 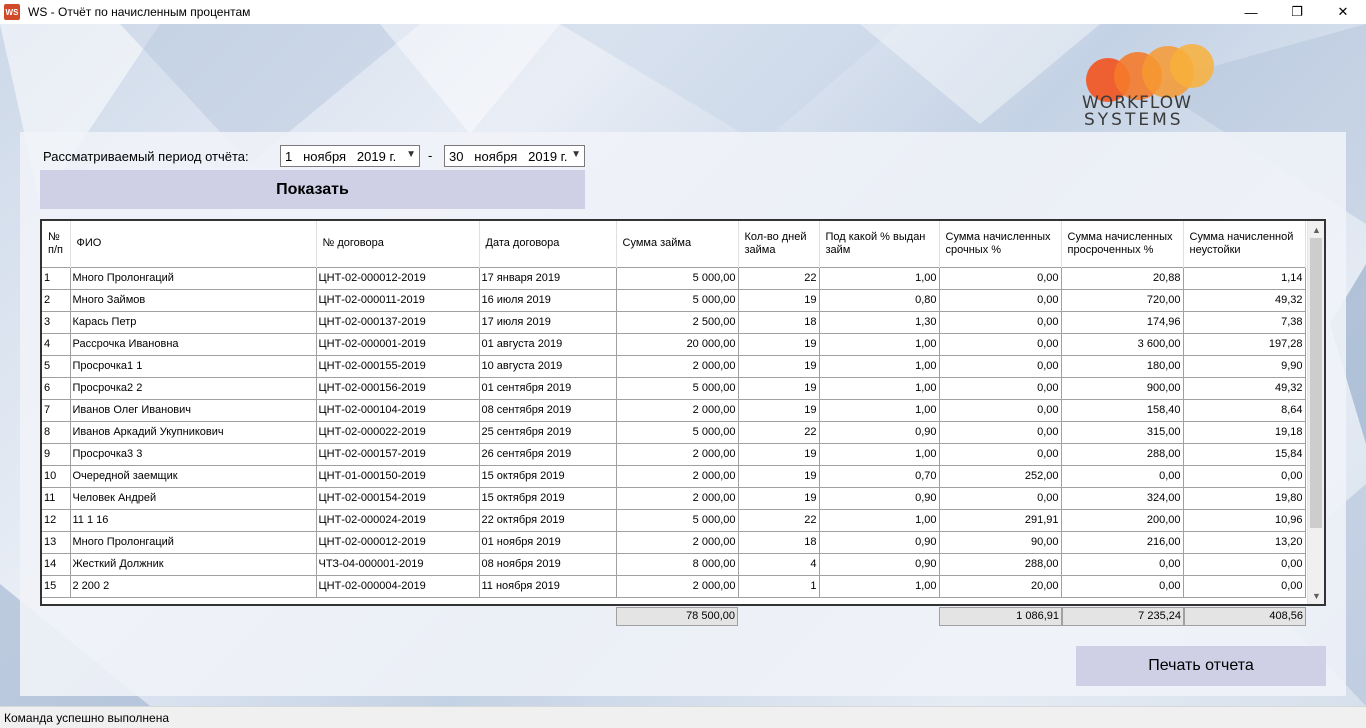 I want to click on vertical-scrollbar: ▲ ▼, so click(x=1315, y=412).